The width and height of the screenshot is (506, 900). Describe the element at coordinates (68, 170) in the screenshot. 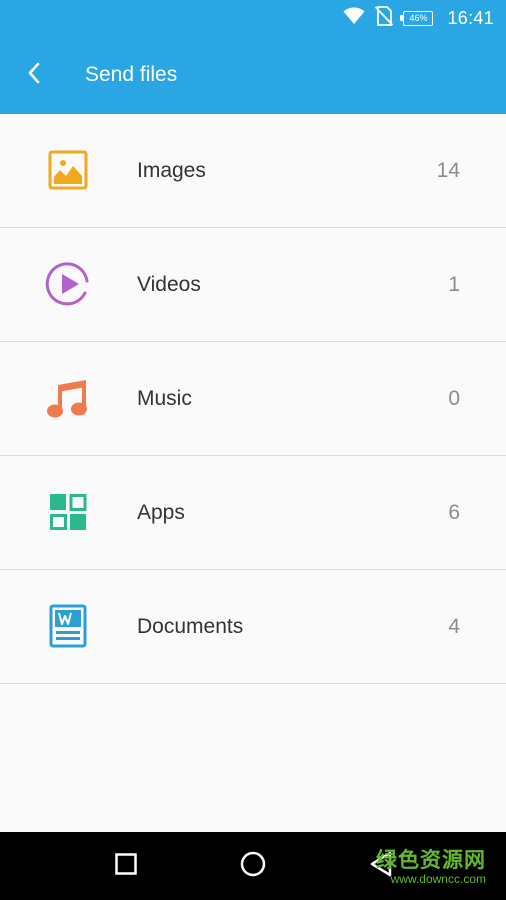

I see `image-icon` at that location.